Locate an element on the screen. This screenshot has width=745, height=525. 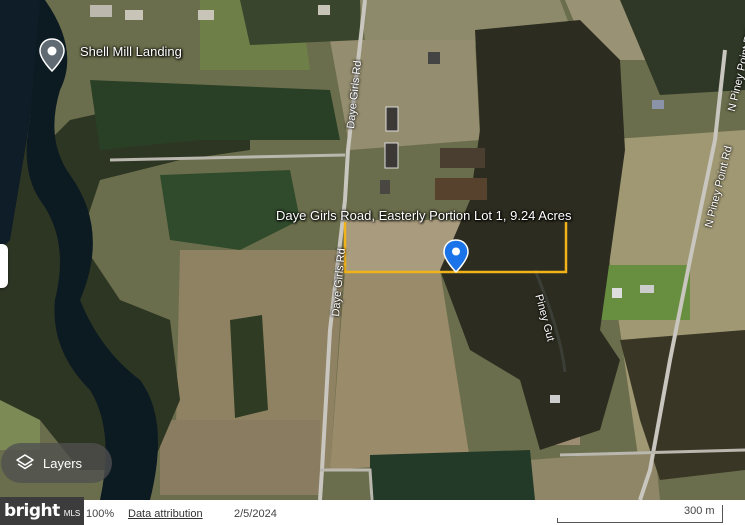
imagery-date: 2/5/2024 is located at coordinates (255, 514).